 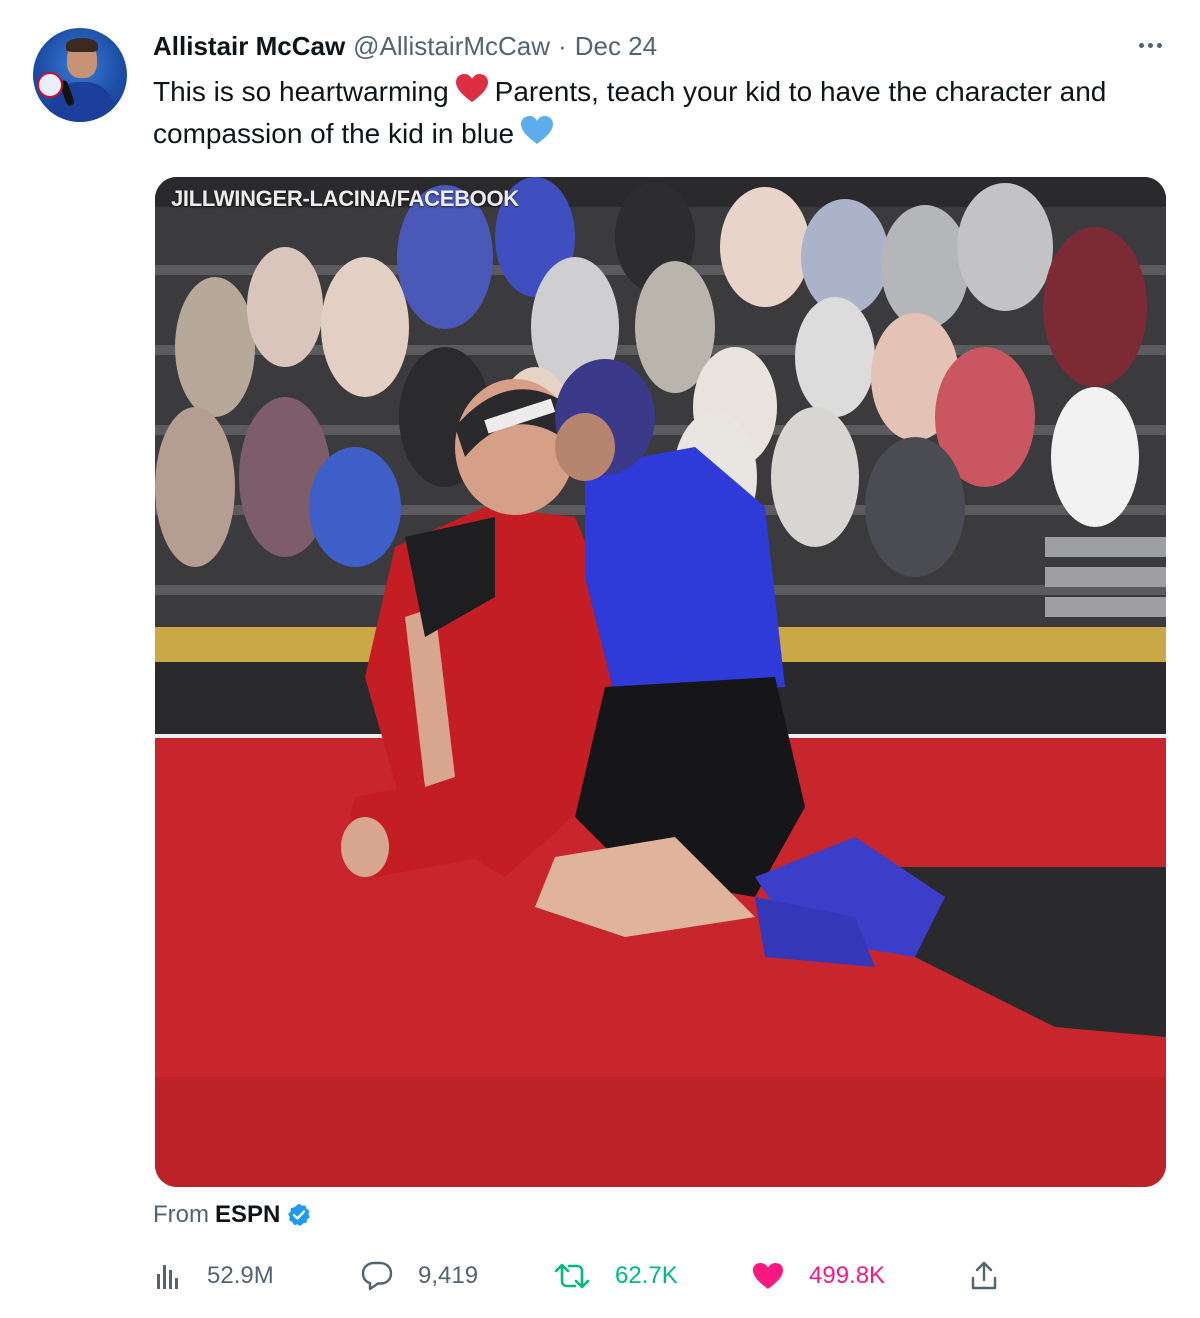 I want to click on share-icon, so click(x=984, y=1276).